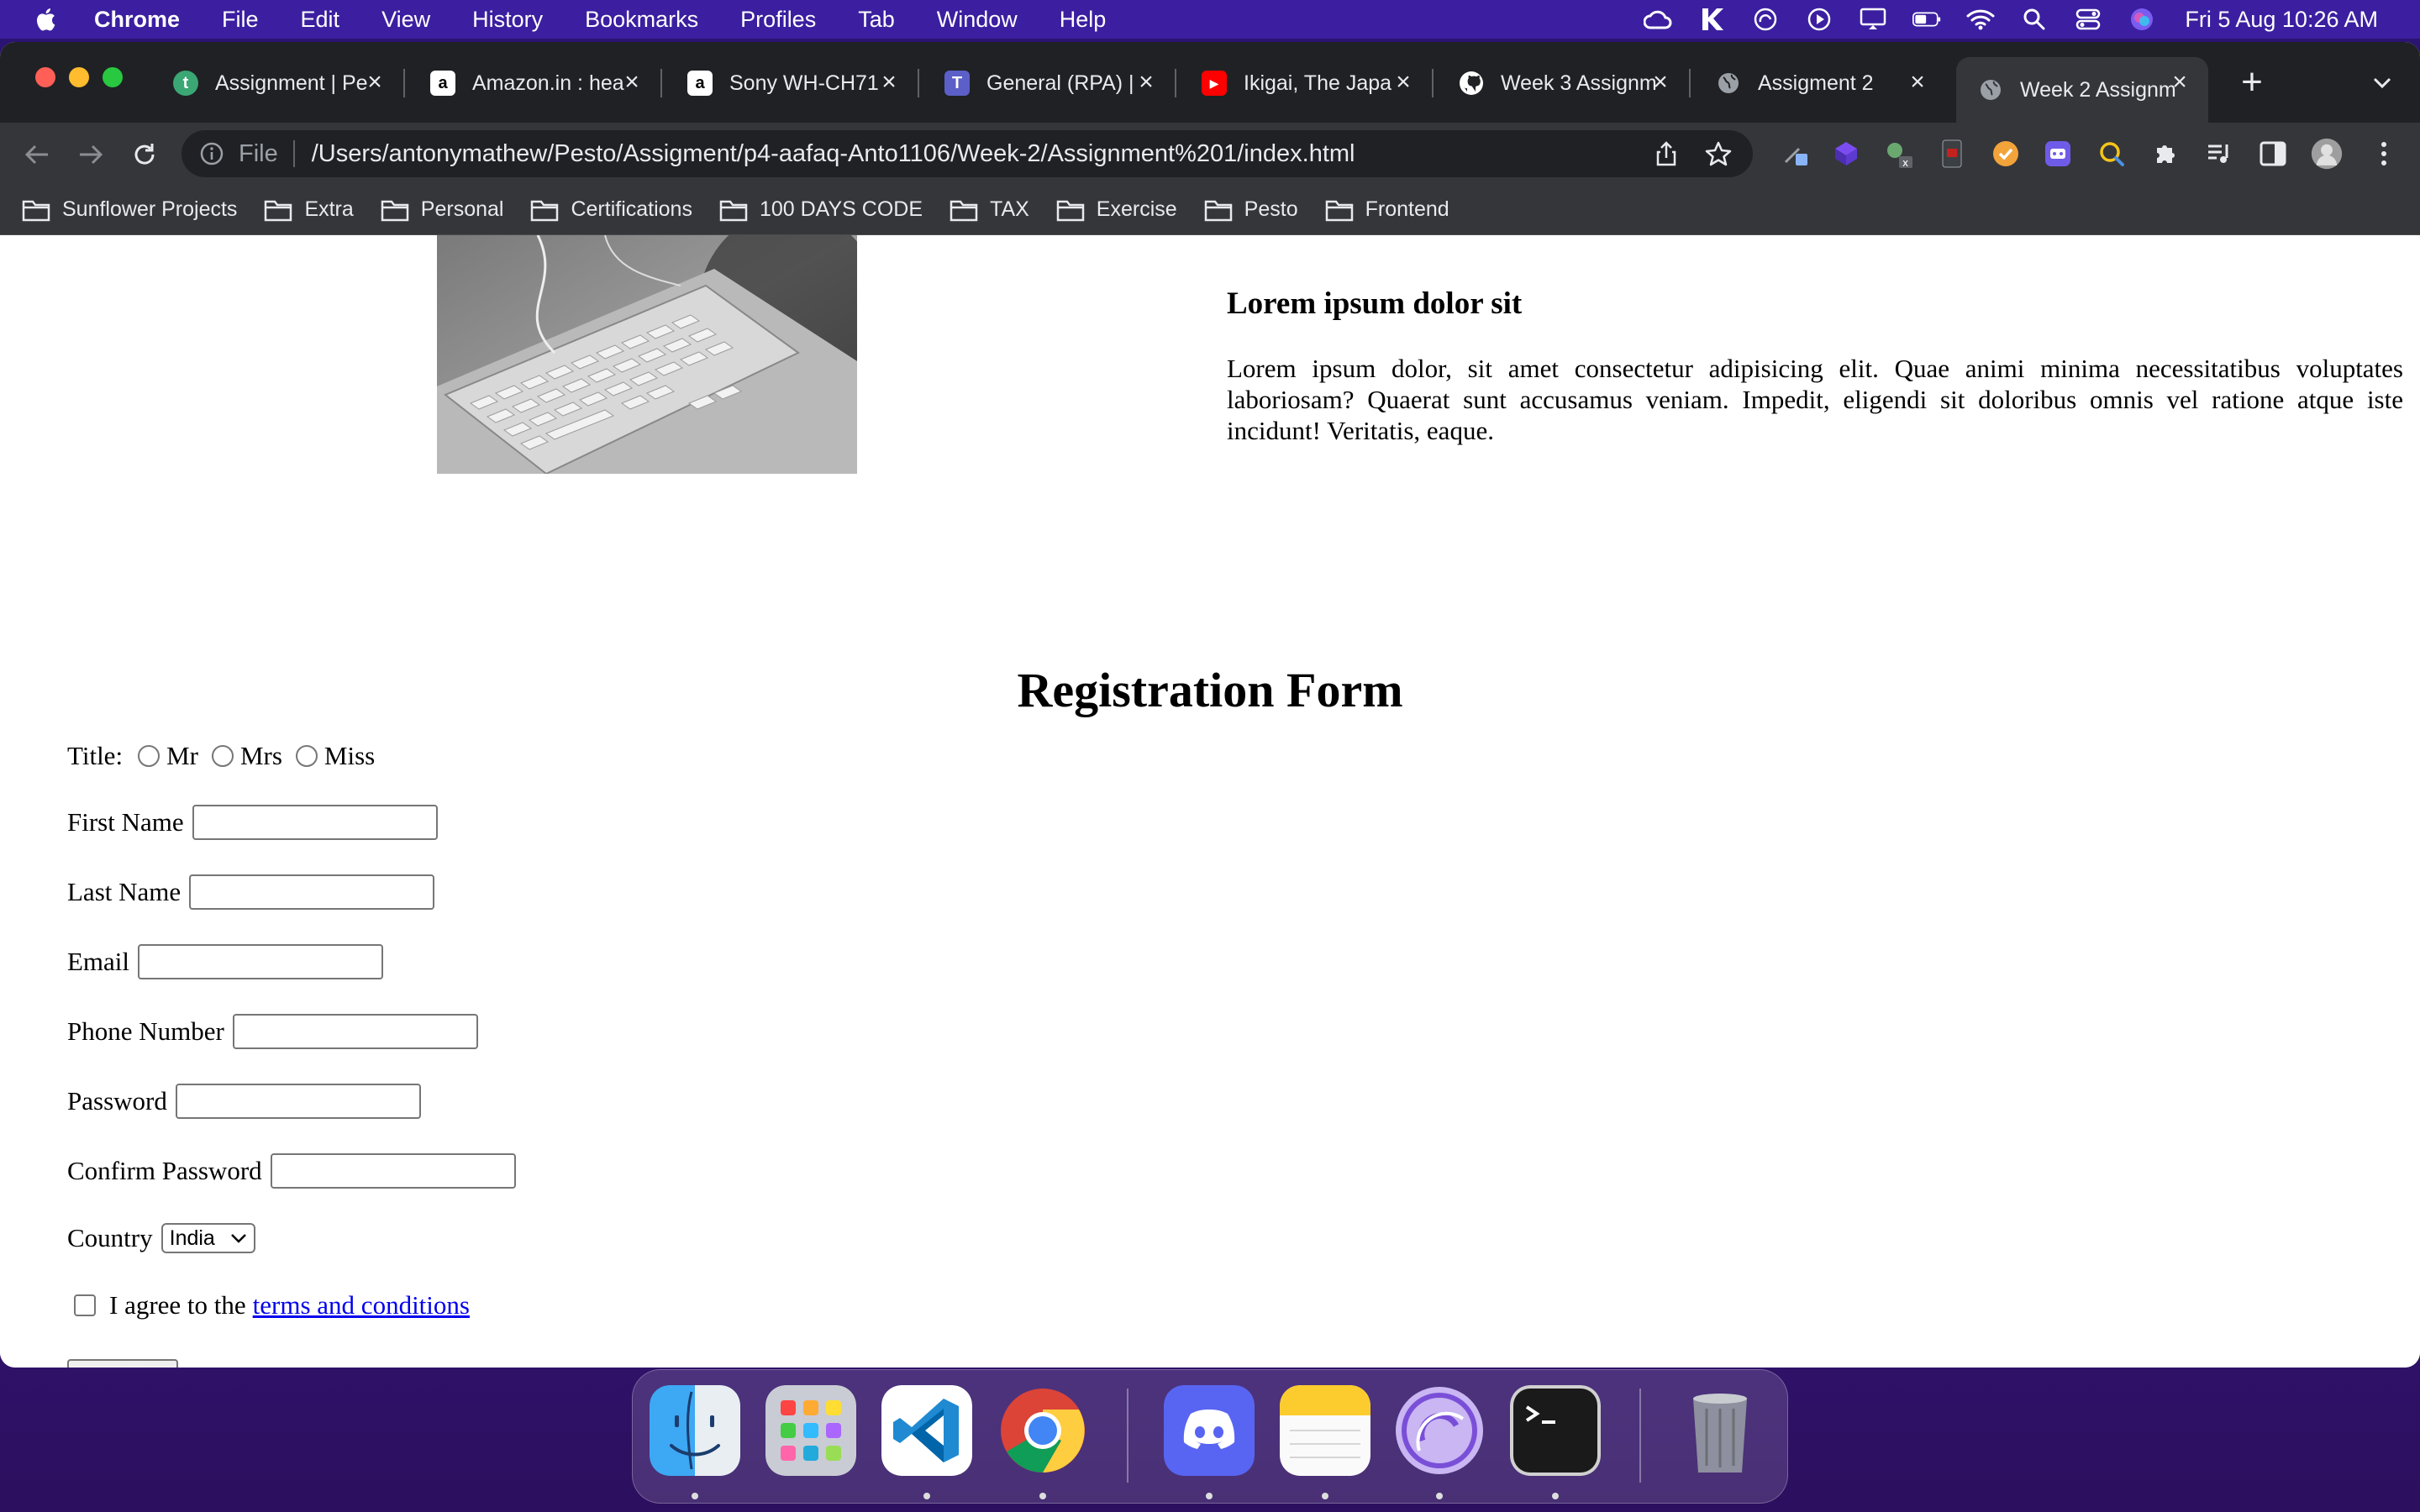 The height and width of the screenshot is (1512, 2420). Describe the element at coordinates (355, 1031) in the screenshot. I see `phone-input` at that location.